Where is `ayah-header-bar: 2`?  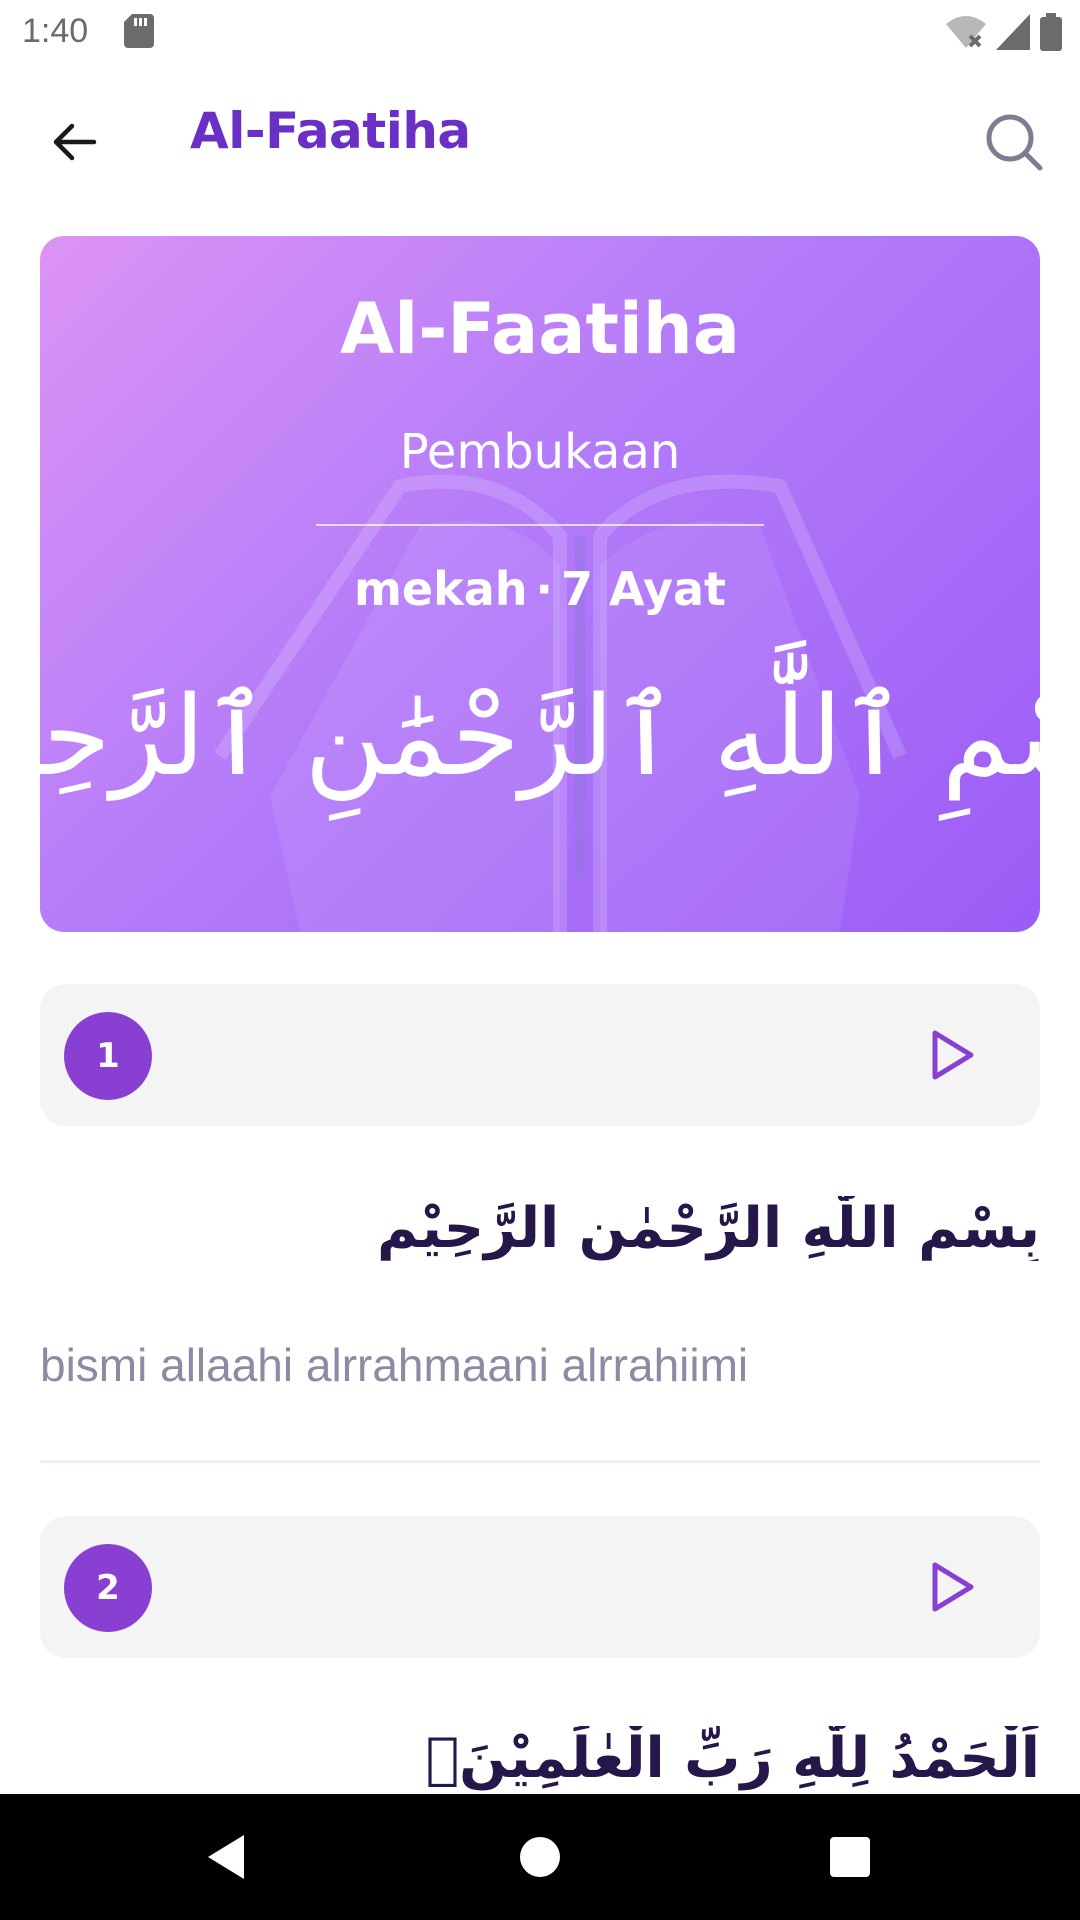 ayah-header-bar: 2 is located at coordinates (540, 1587).